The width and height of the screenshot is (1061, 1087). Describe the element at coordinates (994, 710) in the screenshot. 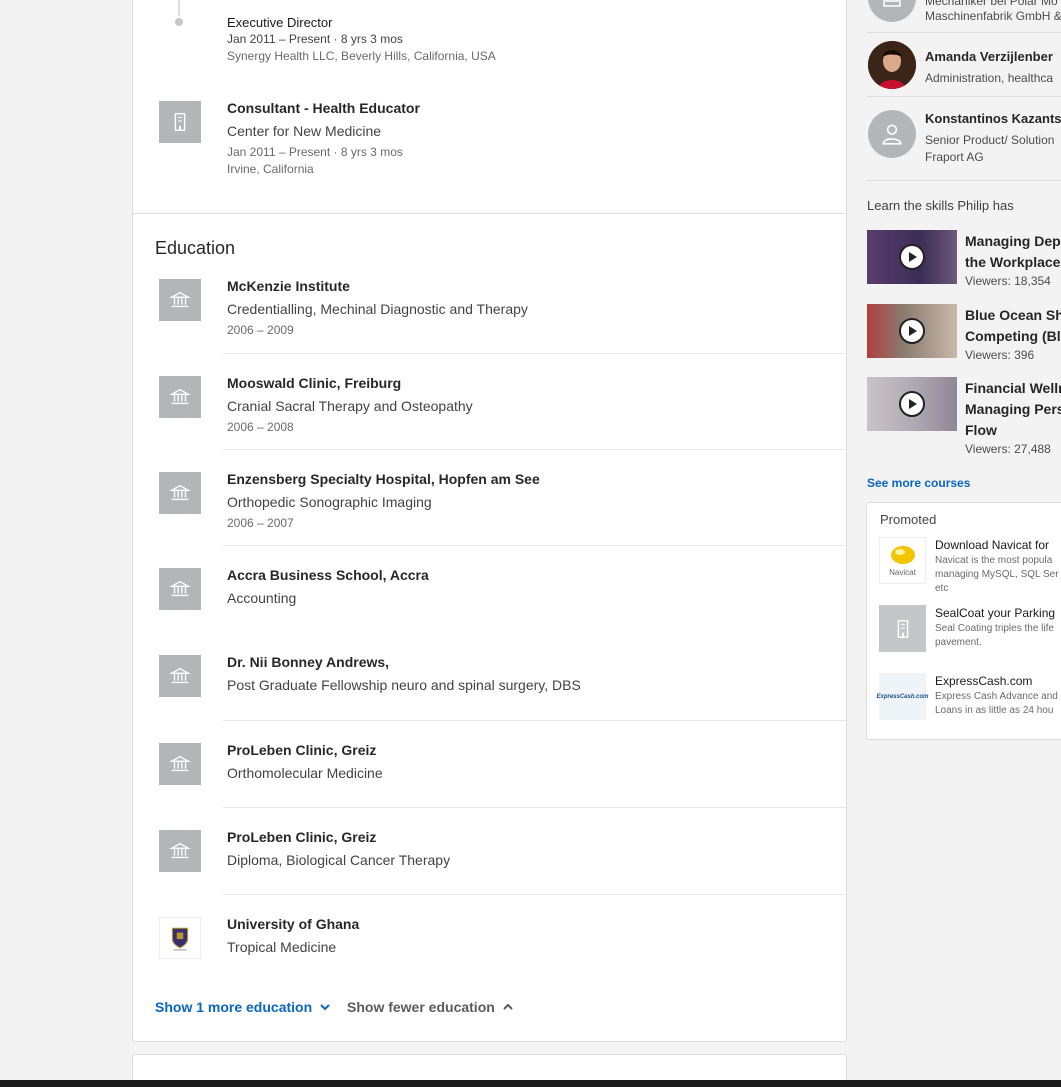

I see `ad-description: Loans in as little as 24 hou` at that location.